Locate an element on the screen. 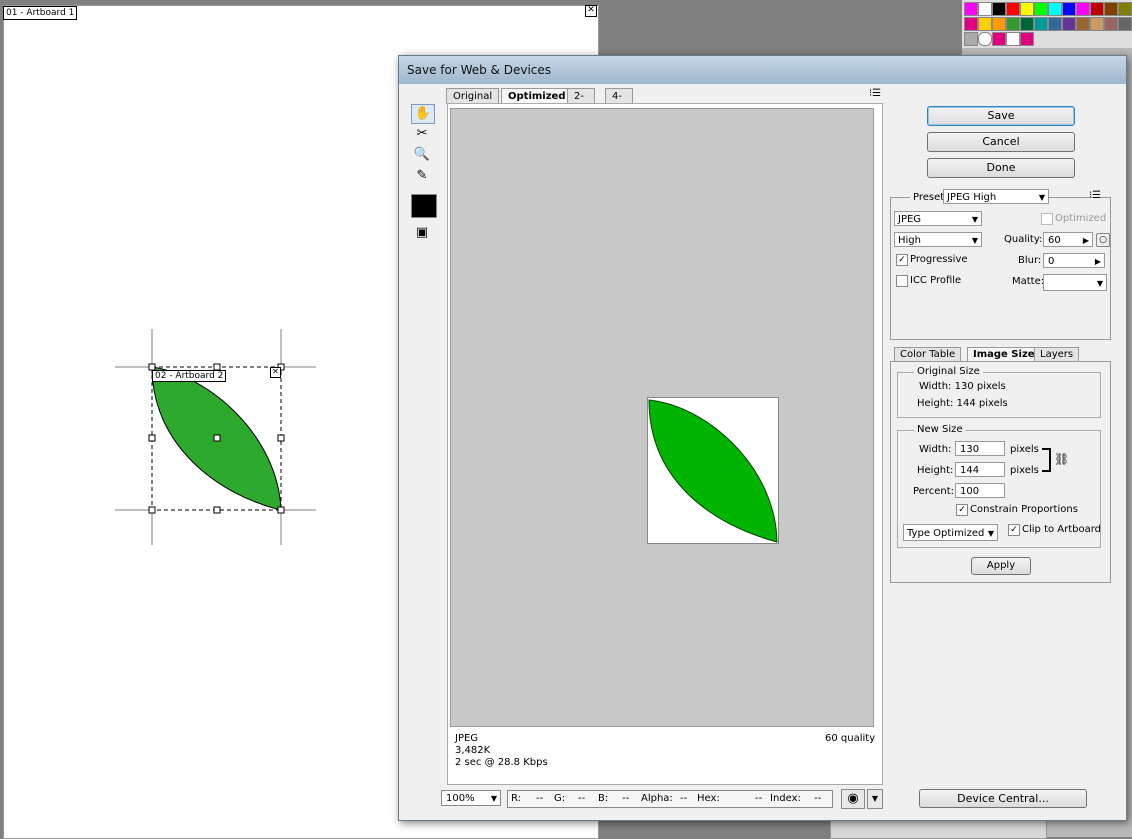  original-size-group is located at coordinates (999, 395).